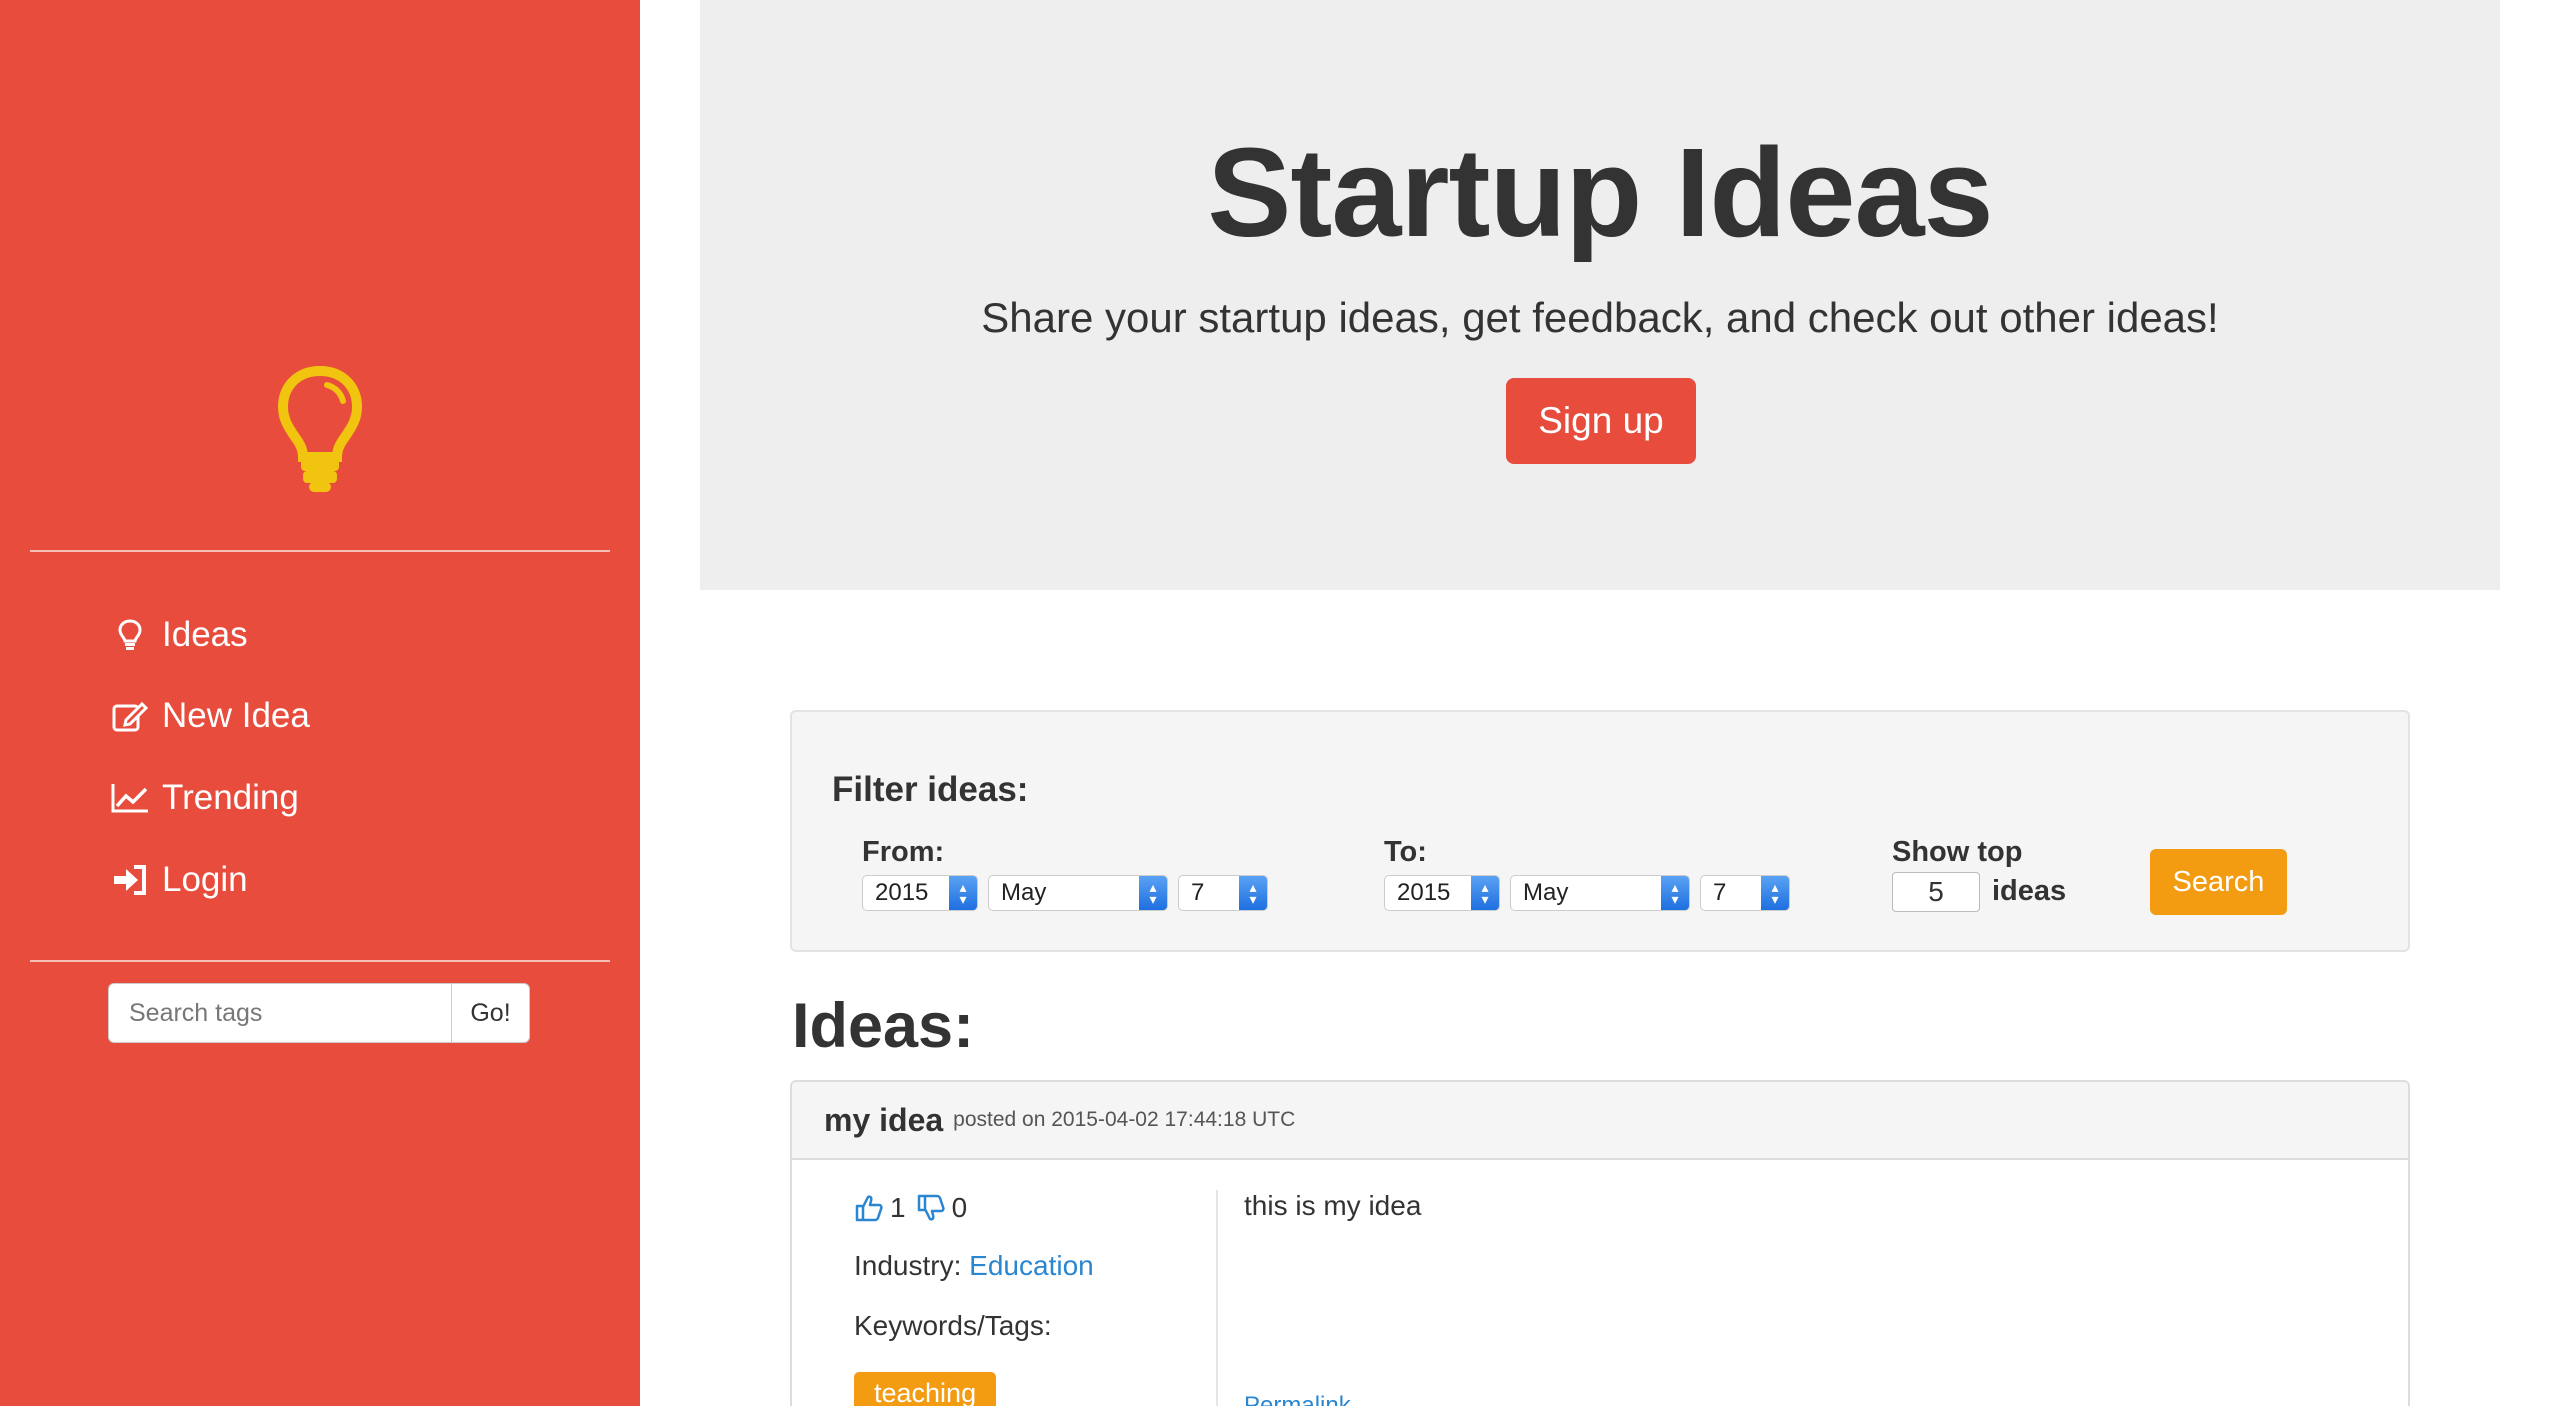 The image size is (2560, 1406). I want to click on sidebar-item-trending: Trending, so click(203, 798).